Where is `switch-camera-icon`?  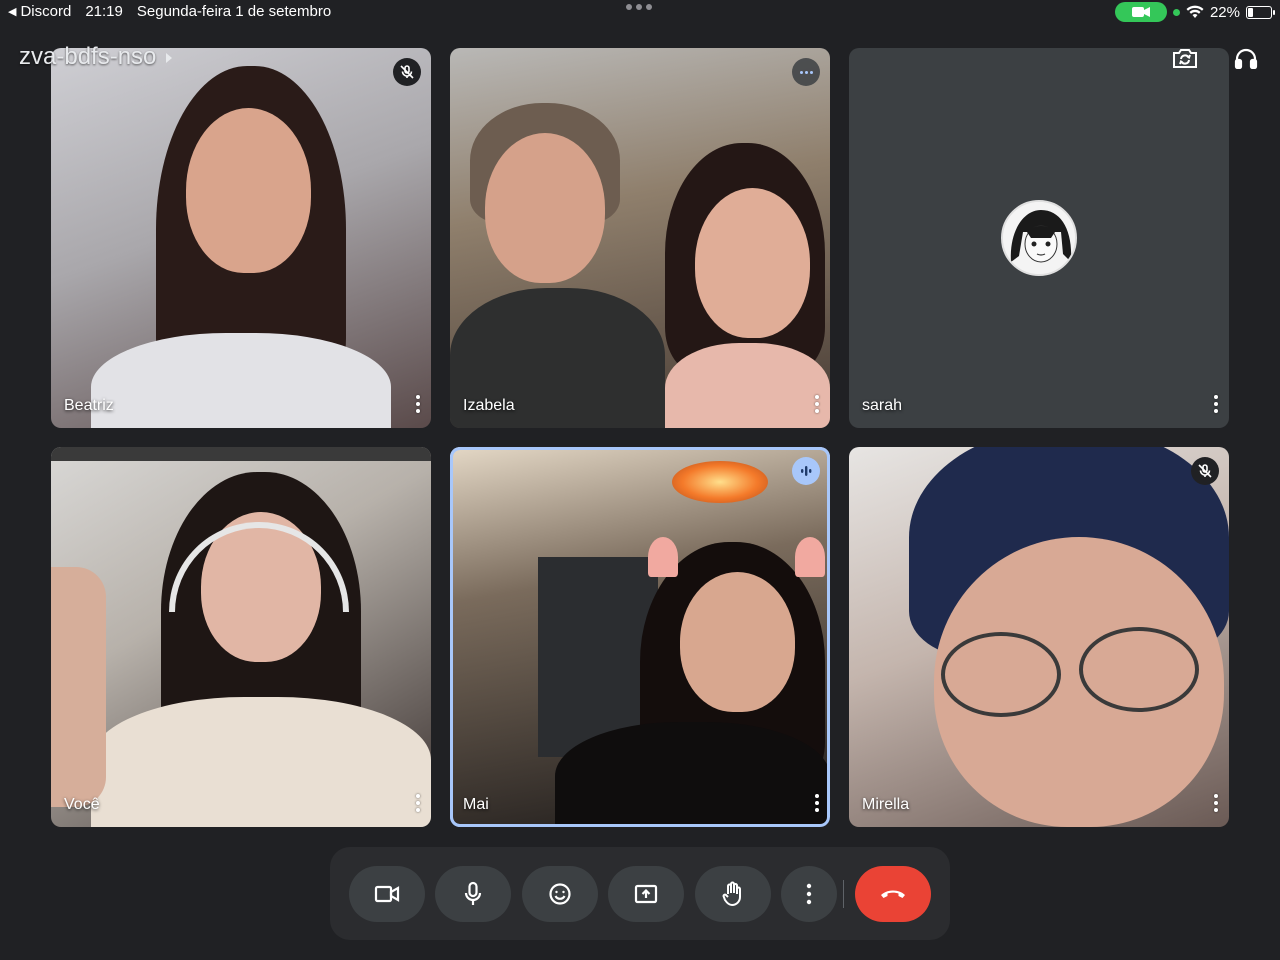 switch-camera-icon is located at coordinates (1185, 58).